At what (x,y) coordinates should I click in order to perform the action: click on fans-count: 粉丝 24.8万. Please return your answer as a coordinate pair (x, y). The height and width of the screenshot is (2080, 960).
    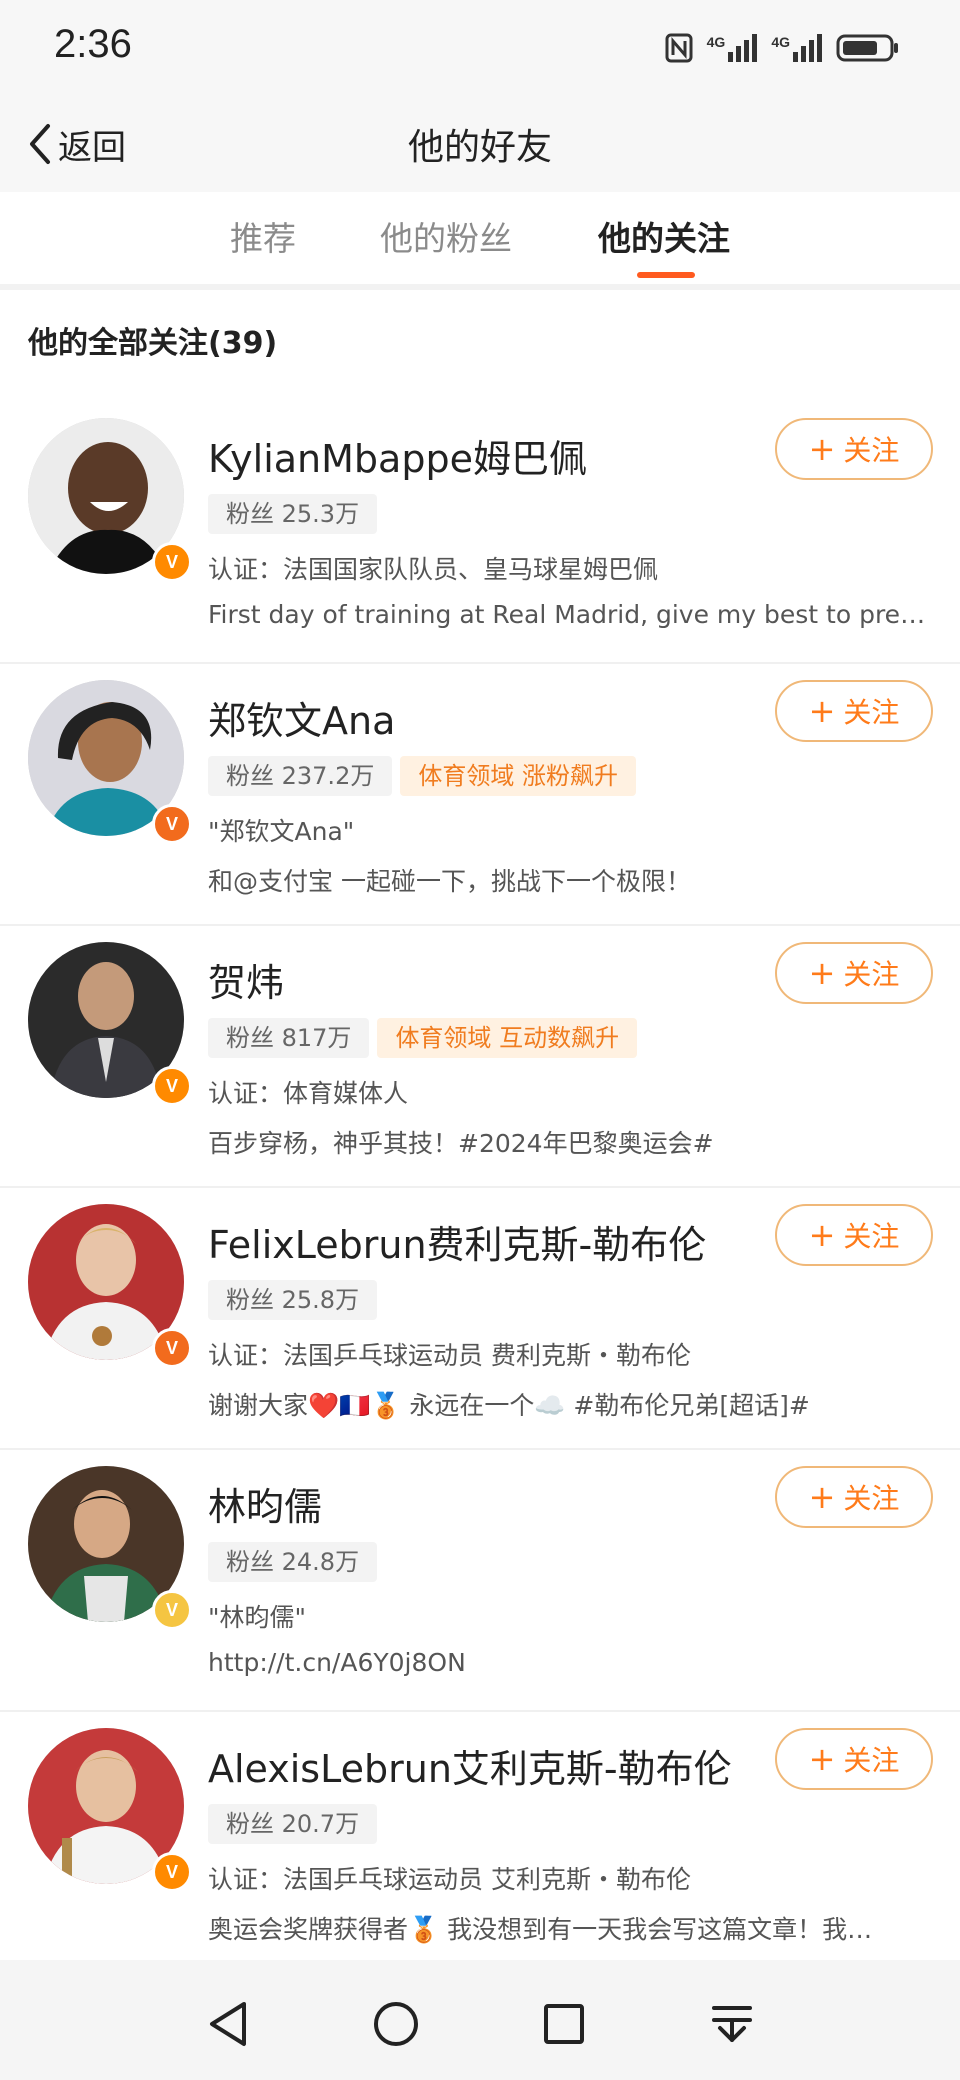
    Looking at the image, I should click on (293, 1562).